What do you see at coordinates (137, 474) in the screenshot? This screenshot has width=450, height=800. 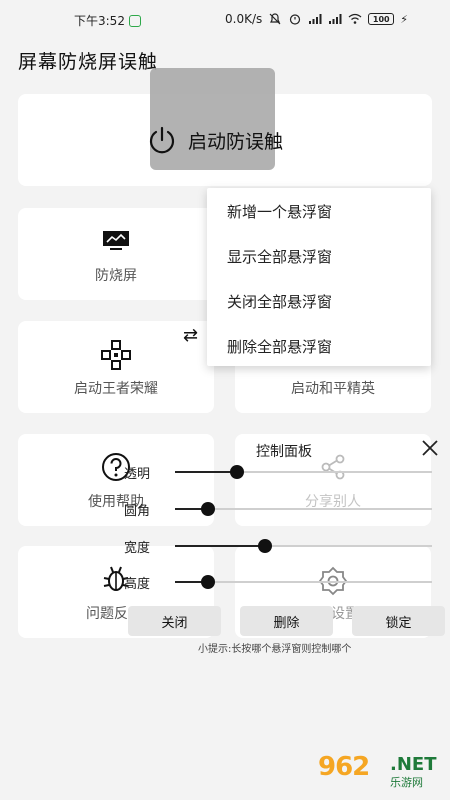 I see `opacity-label: 透明` at bounding box center [137, 474].